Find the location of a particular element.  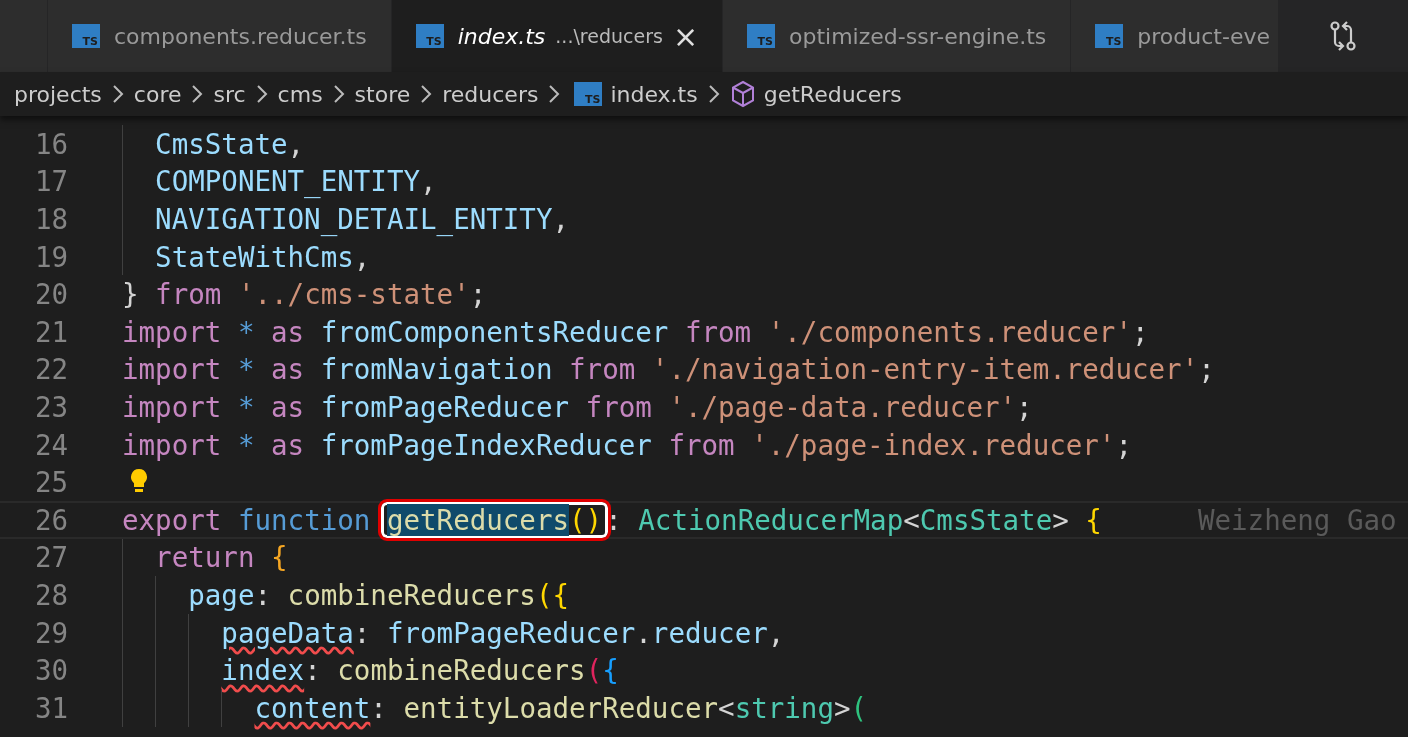

line-number: 28 is located at coordinates (50, 594).